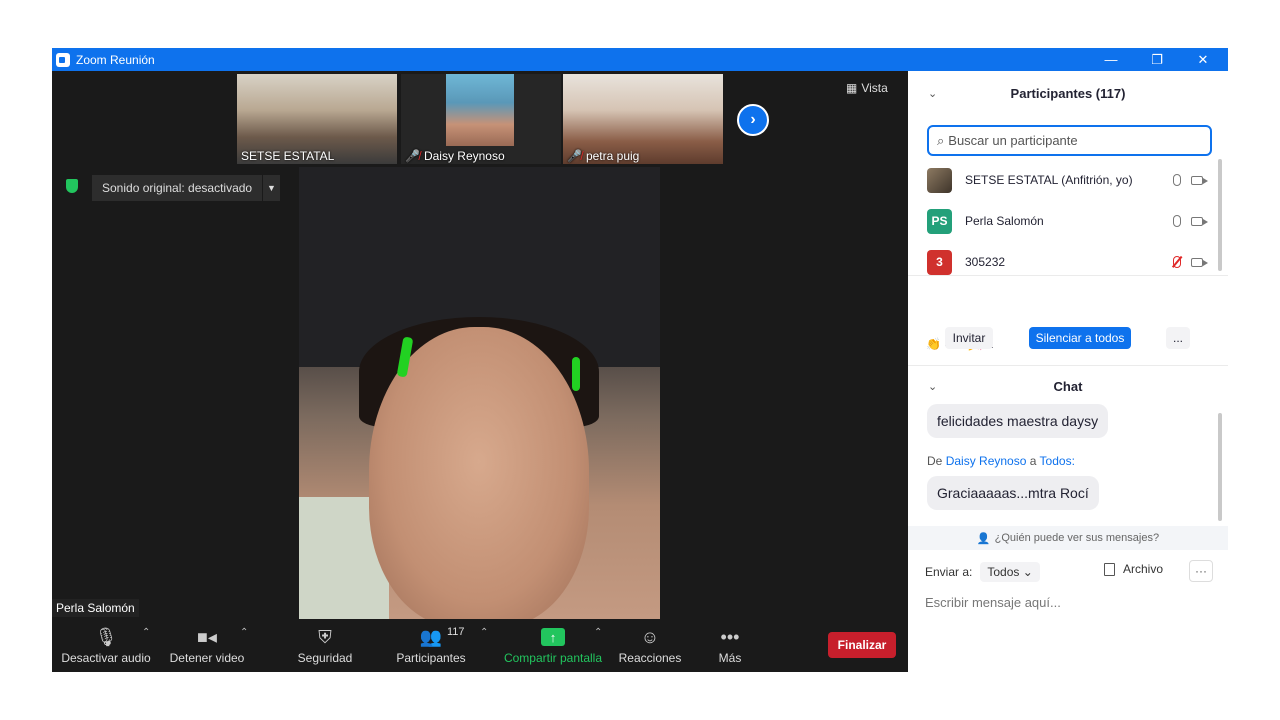 The height and width of the screenshot is (720, 1280). I want to click on clap-icon: 👏, so click(933, 344).